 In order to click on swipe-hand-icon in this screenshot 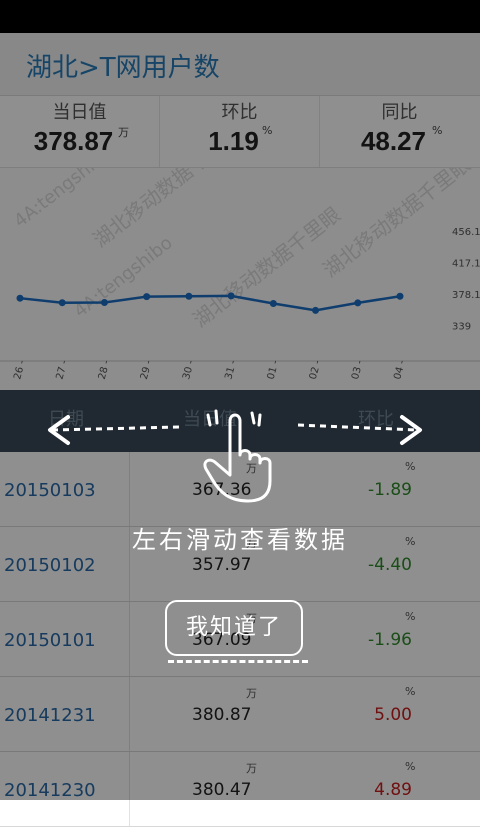, I will do `click(235, 456)`.